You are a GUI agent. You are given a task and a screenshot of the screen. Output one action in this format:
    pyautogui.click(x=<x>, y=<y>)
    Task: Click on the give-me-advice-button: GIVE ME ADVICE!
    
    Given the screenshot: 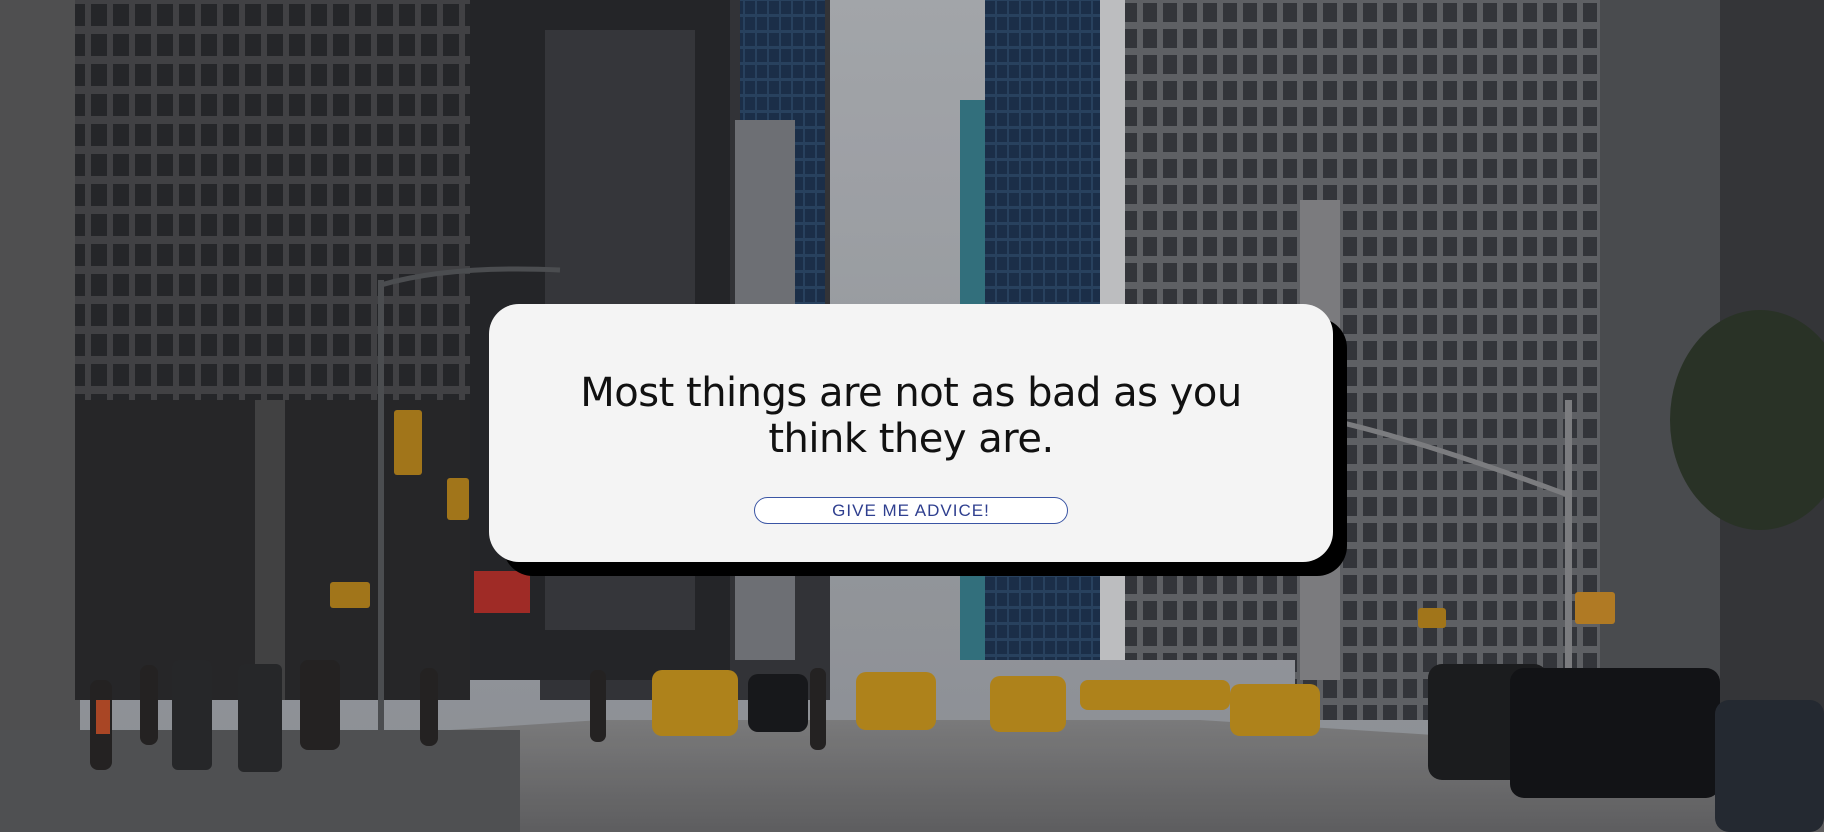 What is the action you would take?
    pyautogui.click(x=911, y=510)
    